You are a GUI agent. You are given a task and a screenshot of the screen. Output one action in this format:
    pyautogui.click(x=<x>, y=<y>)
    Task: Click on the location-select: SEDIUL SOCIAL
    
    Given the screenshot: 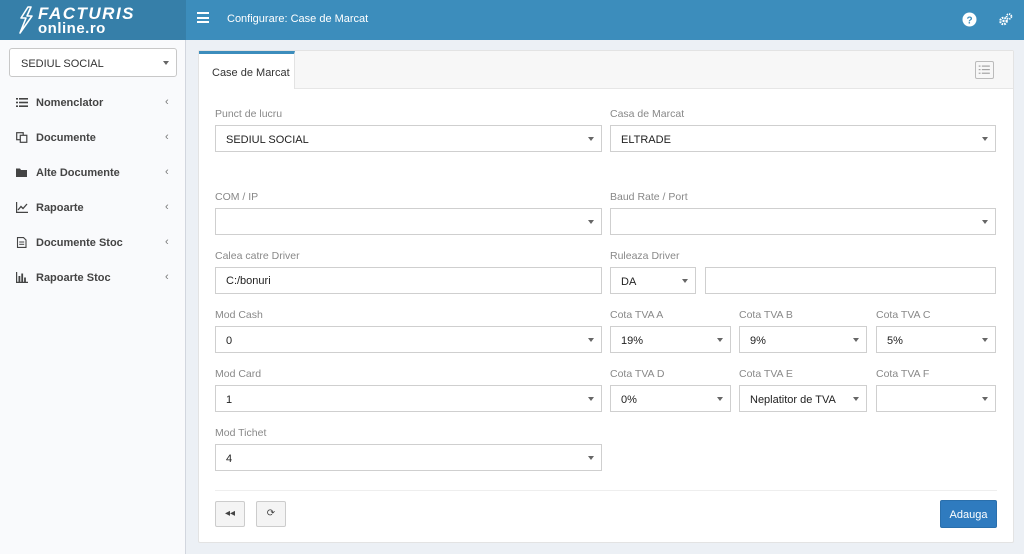 What is the action you would take?
    pyautogui.click(x=93, y=62)
    